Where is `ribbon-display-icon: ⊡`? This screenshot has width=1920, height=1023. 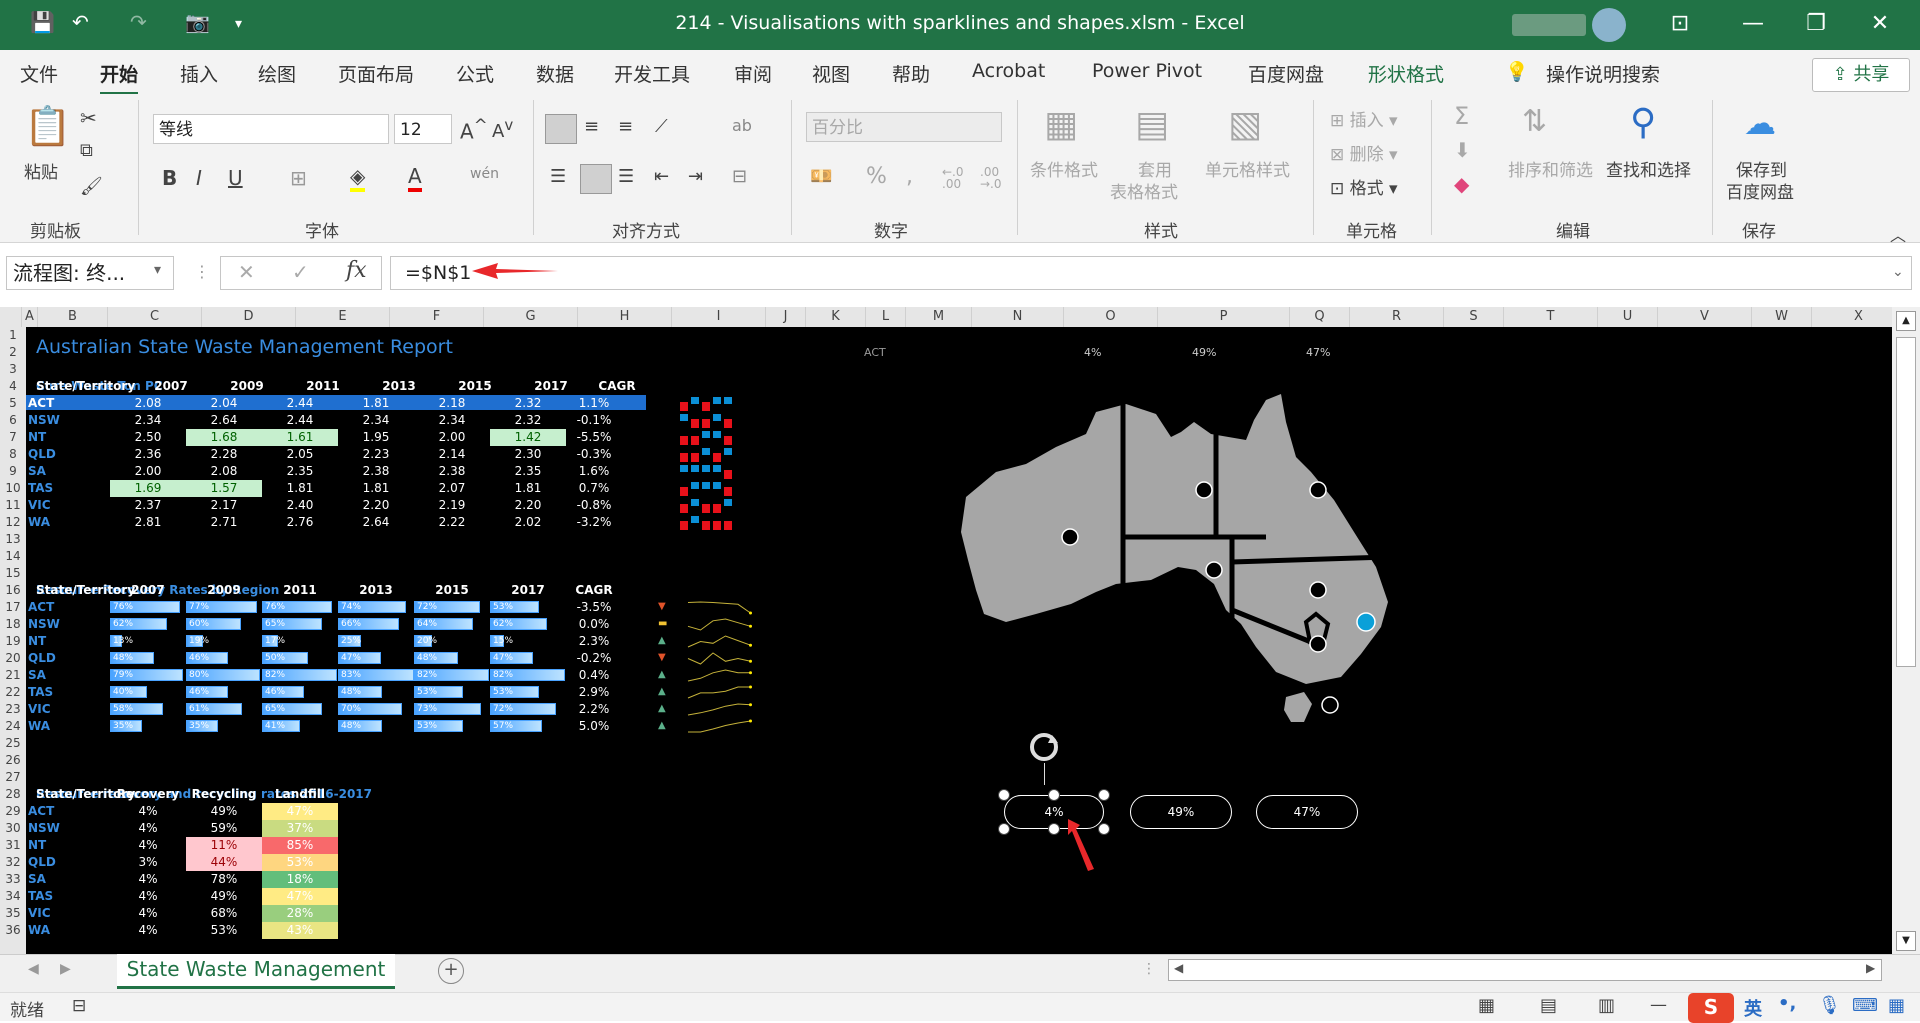 ribbon-display-icon: ⊡ is located at coordinates (1680, 24).